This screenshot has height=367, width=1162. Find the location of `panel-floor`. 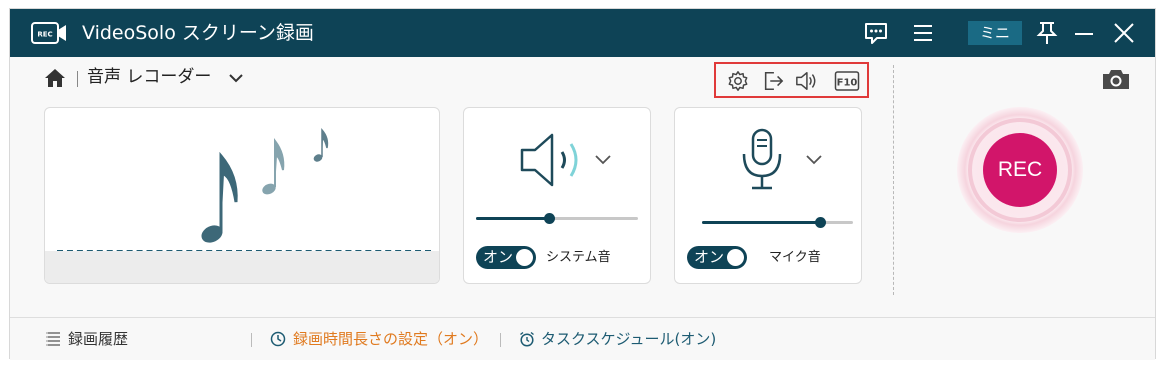

panel-floor is located at coordinates (242, 267).